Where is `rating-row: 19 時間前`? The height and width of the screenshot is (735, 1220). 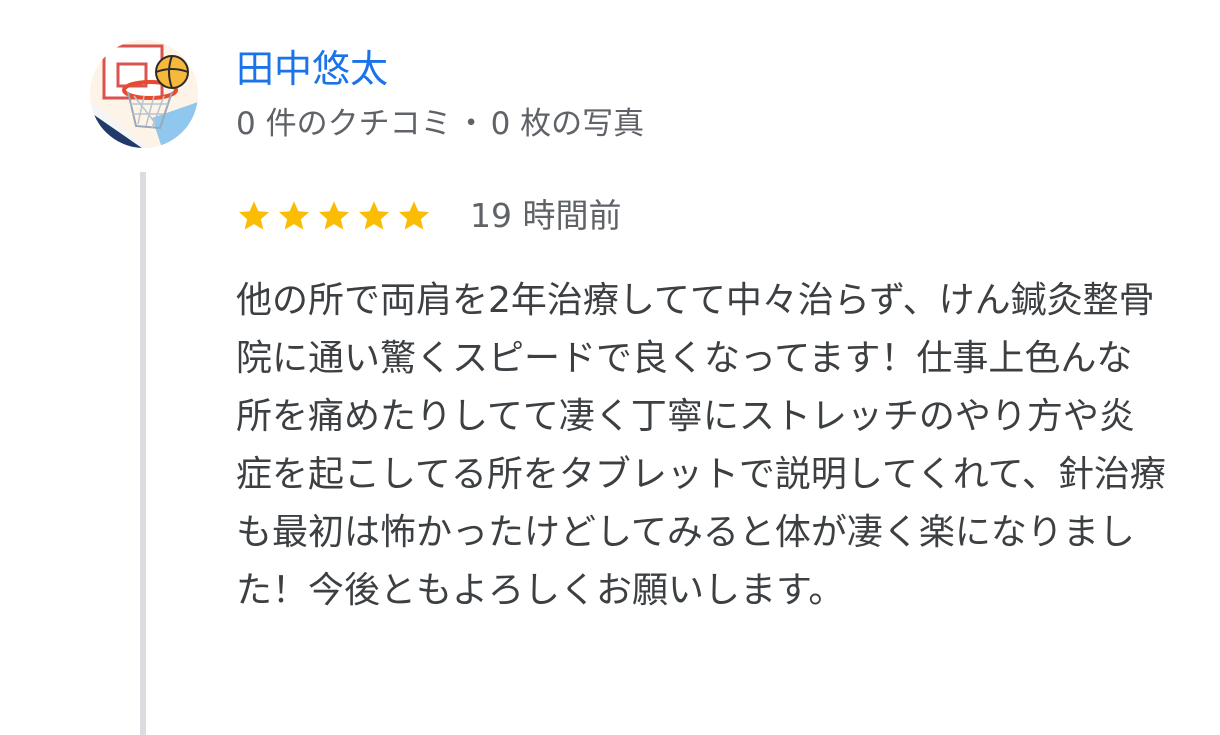 rating-row: 19 時間前 is located at coordinates (428, 216).